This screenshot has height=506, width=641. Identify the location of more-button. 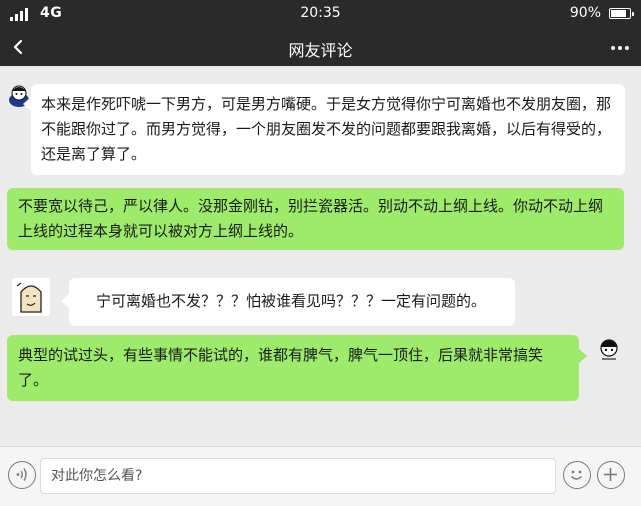
(620, 47).